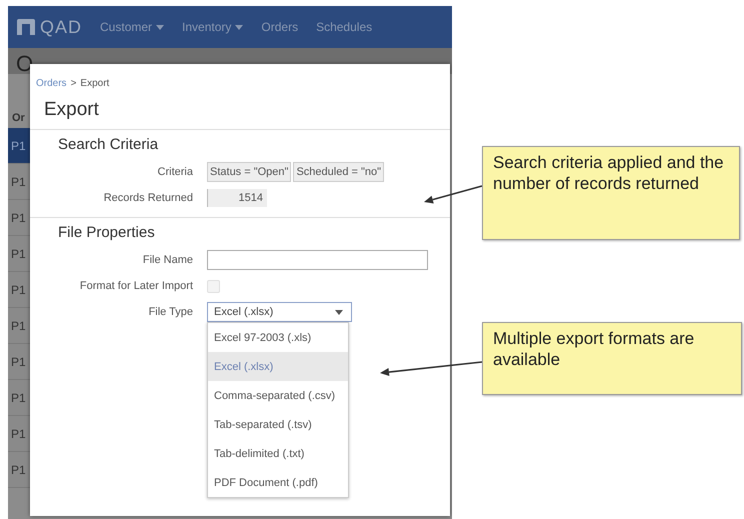  What do you see at coordinates (611, 193) in the screenshot?
I see `callout-note: Search criteria applied and the number of records returned` at bounding box center [611, 193].